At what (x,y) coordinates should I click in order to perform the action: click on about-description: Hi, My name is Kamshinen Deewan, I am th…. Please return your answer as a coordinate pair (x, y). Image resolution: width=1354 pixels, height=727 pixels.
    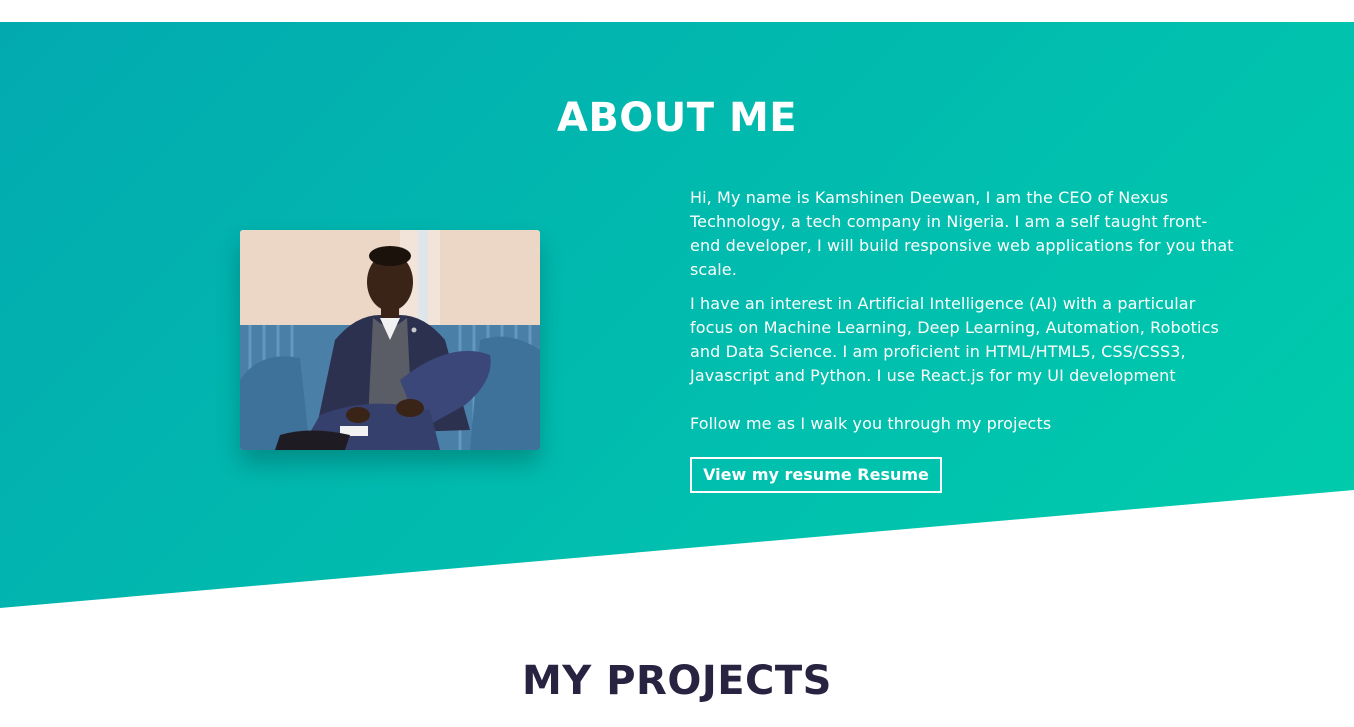
    Looking at the image, I should click on (962, 316).